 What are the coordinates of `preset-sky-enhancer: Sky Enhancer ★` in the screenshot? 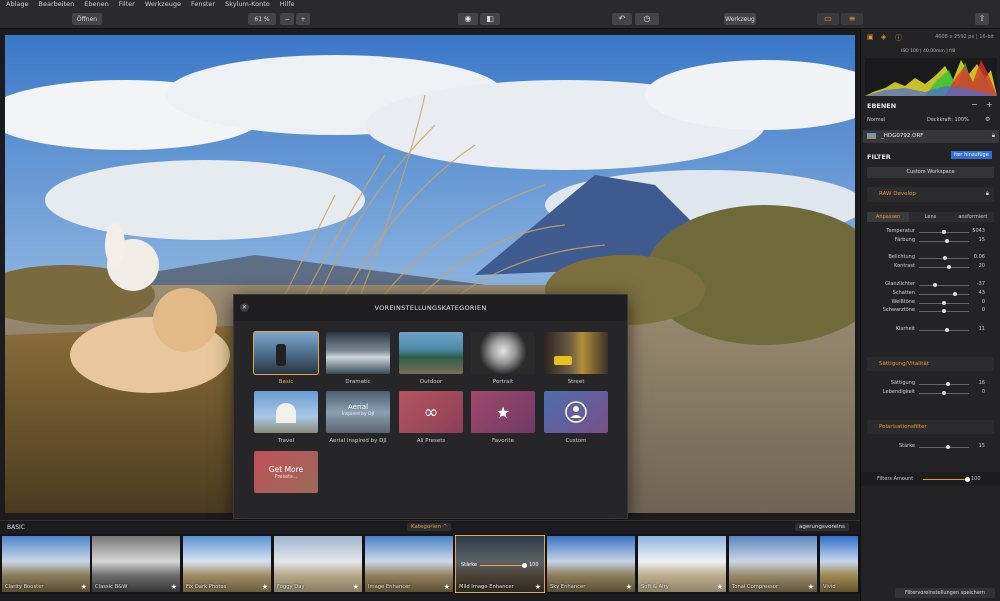 It's located at (591, 564).